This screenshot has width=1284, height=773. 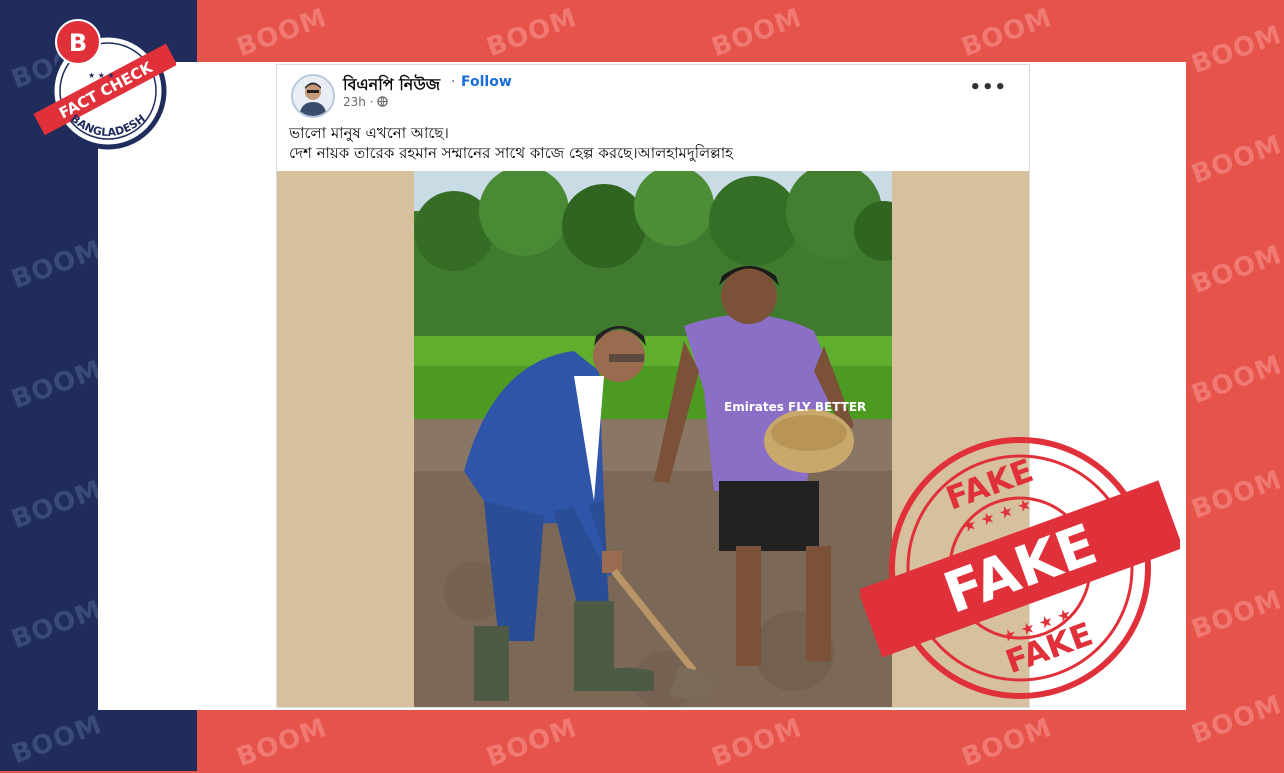 What do you see at coordinates (988, 87) in the screenshot?
I see `more-options-icon: •••` at bounding box center [988, 87].